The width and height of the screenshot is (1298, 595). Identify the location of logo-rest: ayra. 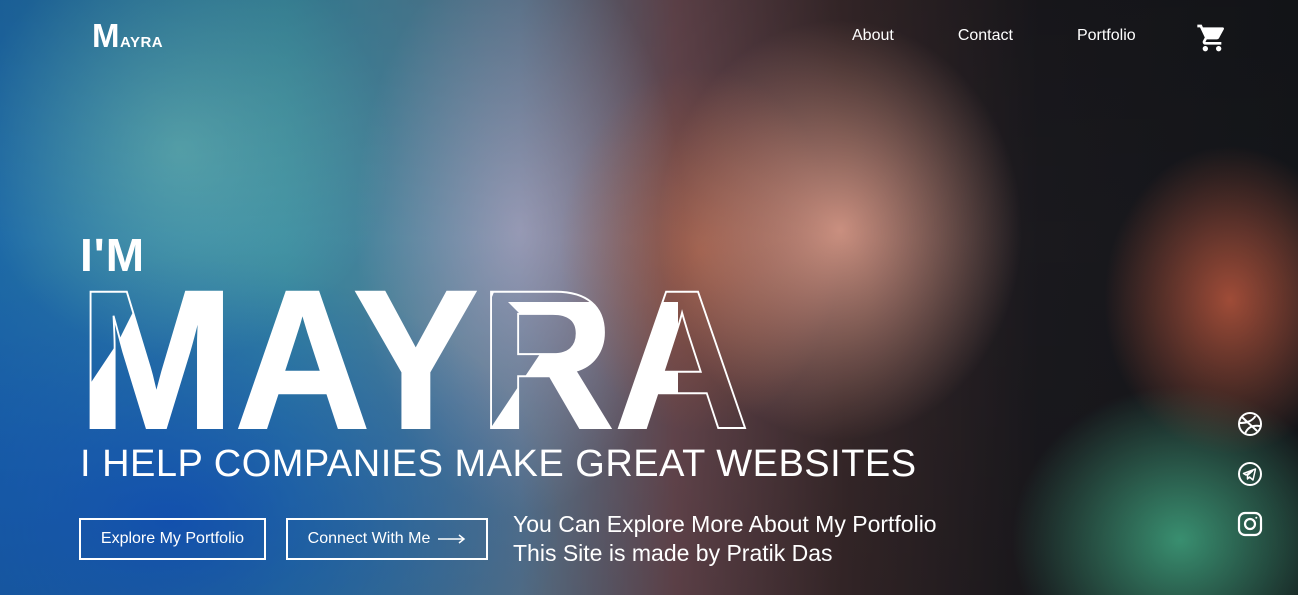
(142, 39).